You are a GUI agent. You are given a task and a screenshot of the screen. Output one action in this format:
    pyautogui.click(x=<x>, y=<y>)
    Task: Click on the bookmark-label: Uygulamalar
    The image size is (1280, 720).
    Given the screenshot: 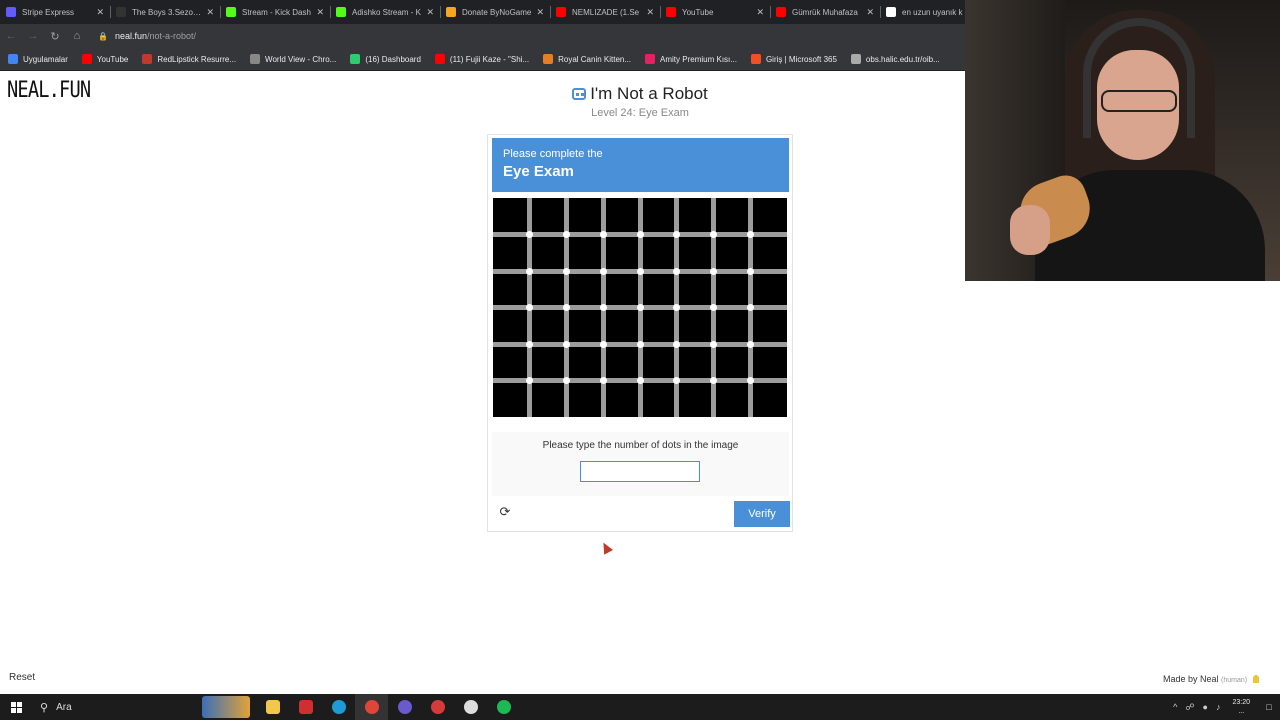 What is the action you would take?
    pyautogui.click(x=45, y=59)
    